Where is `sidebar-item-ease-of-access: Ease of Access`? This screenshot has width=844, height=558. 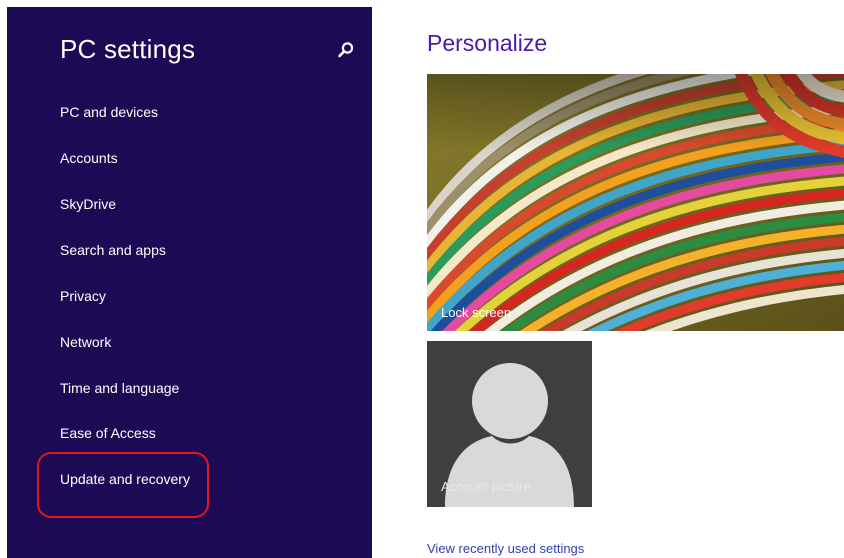
sidebar-item-ease-of-access: Ease of Access is located at coordinates (108, 433).